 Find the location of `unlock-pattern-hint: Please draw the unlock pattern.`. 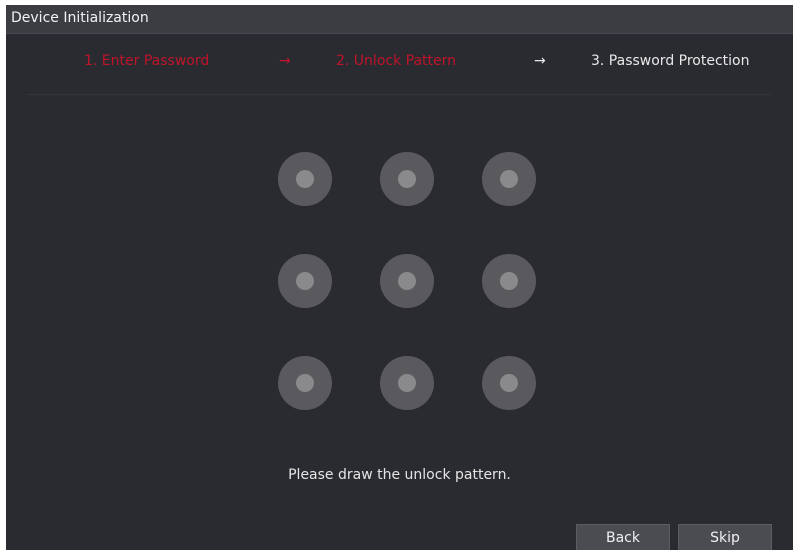

unlock-pattern-hint: Please draw the unlock pattern. is located at coordinates (399, 475).